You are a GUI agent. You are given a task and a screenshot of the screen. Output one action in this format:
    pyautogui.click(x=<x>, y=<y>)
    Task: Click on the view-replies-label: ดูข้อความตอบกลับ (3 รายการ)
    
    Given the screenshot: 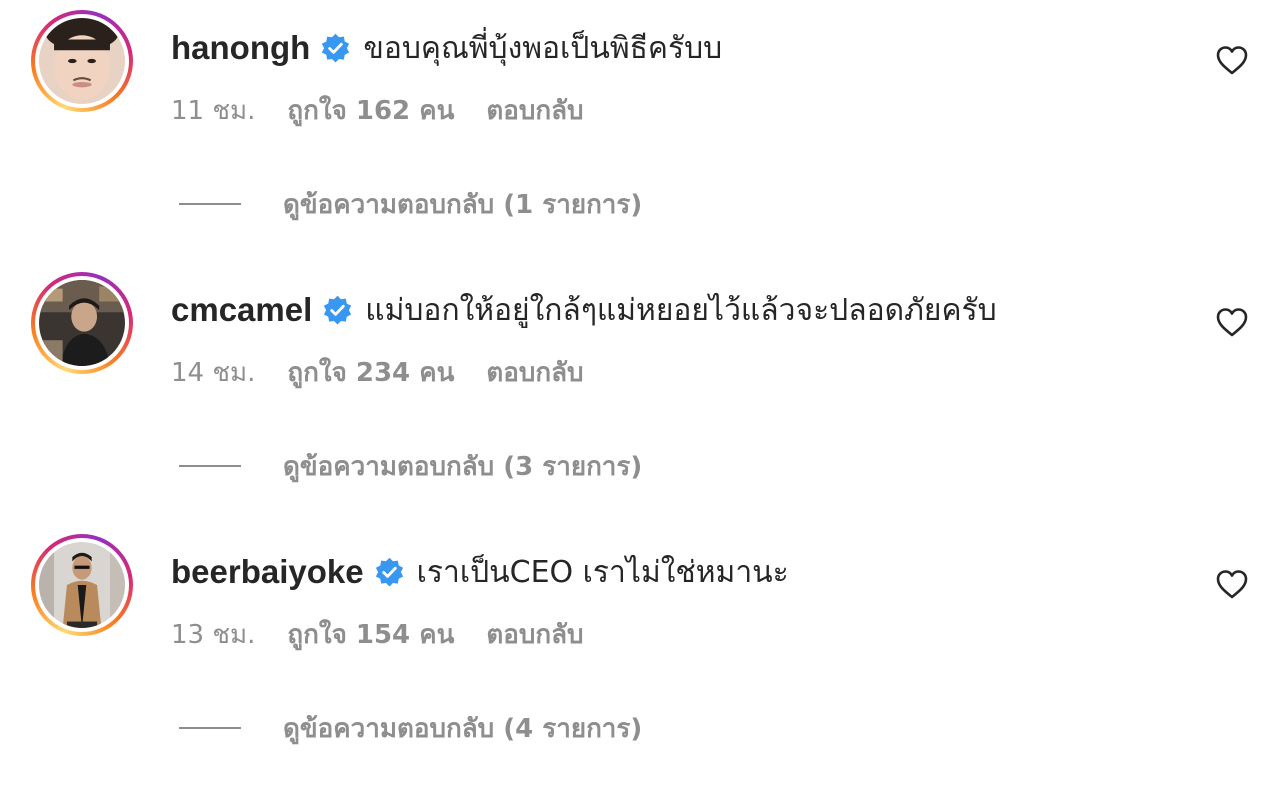 What is the action you would take?
    pyautogui.click(x=463, y=466)
    